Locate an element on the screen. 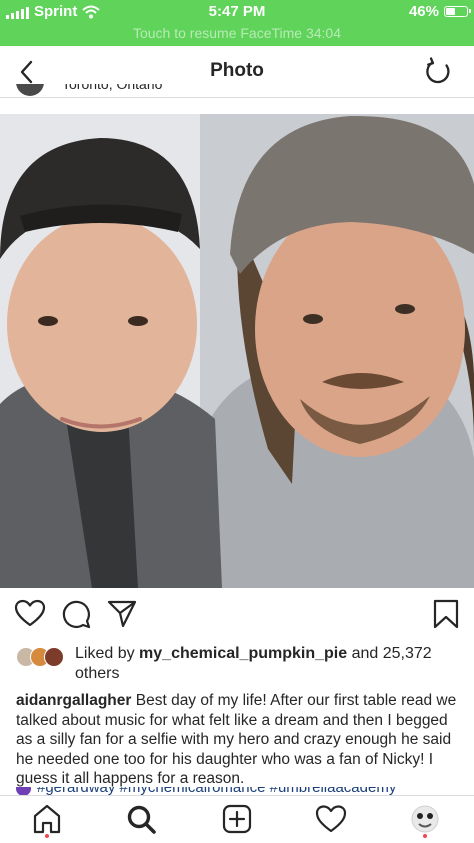  battery-info: 46% is located at coordinates (439, 11).